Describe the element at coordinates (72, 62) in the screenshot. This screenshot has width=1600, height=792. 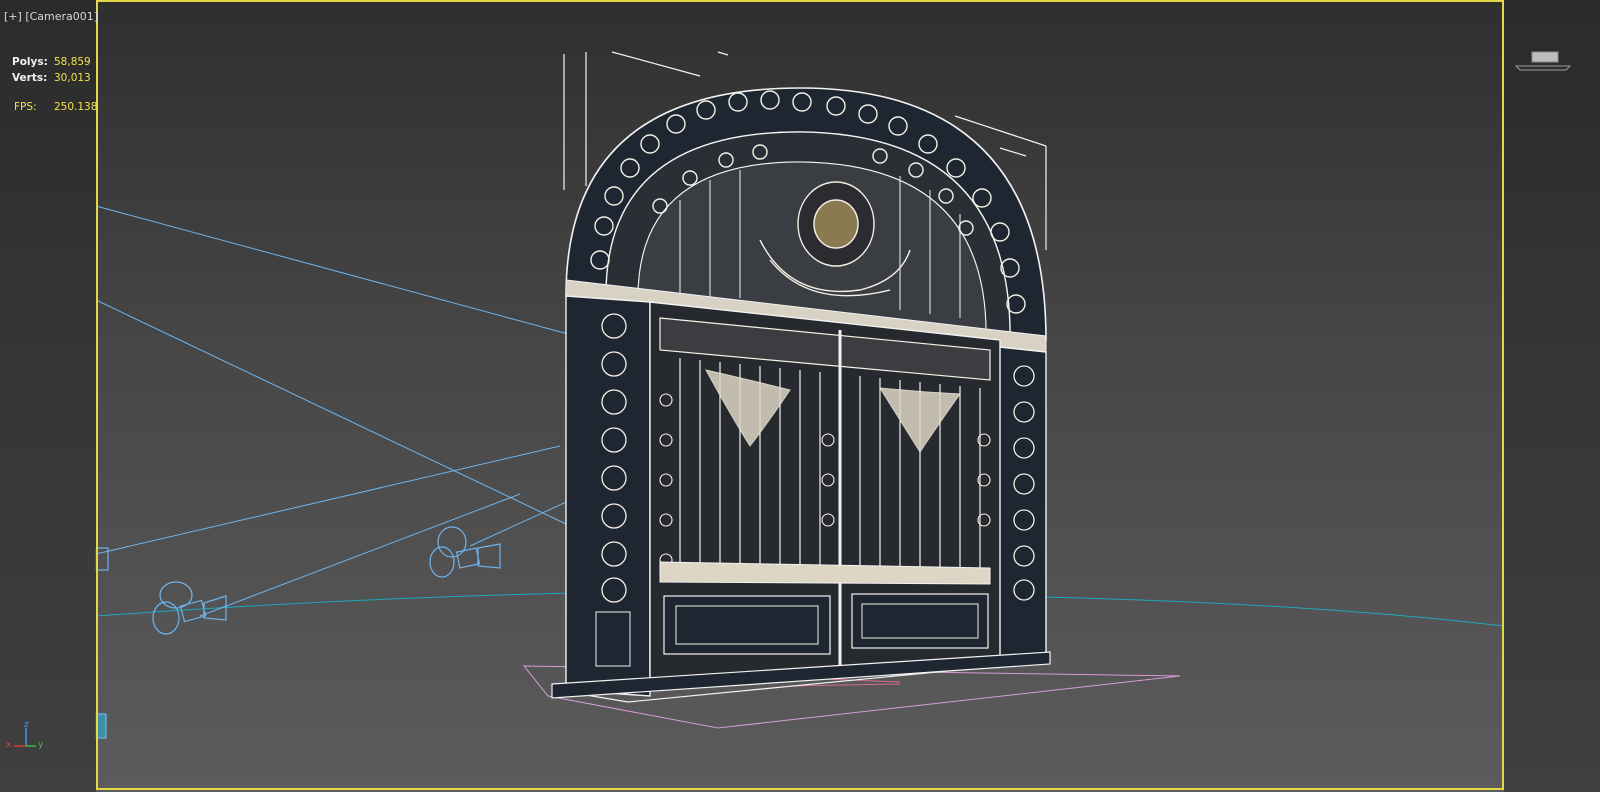
I see `stat-polys-value: 58,859` at that location.